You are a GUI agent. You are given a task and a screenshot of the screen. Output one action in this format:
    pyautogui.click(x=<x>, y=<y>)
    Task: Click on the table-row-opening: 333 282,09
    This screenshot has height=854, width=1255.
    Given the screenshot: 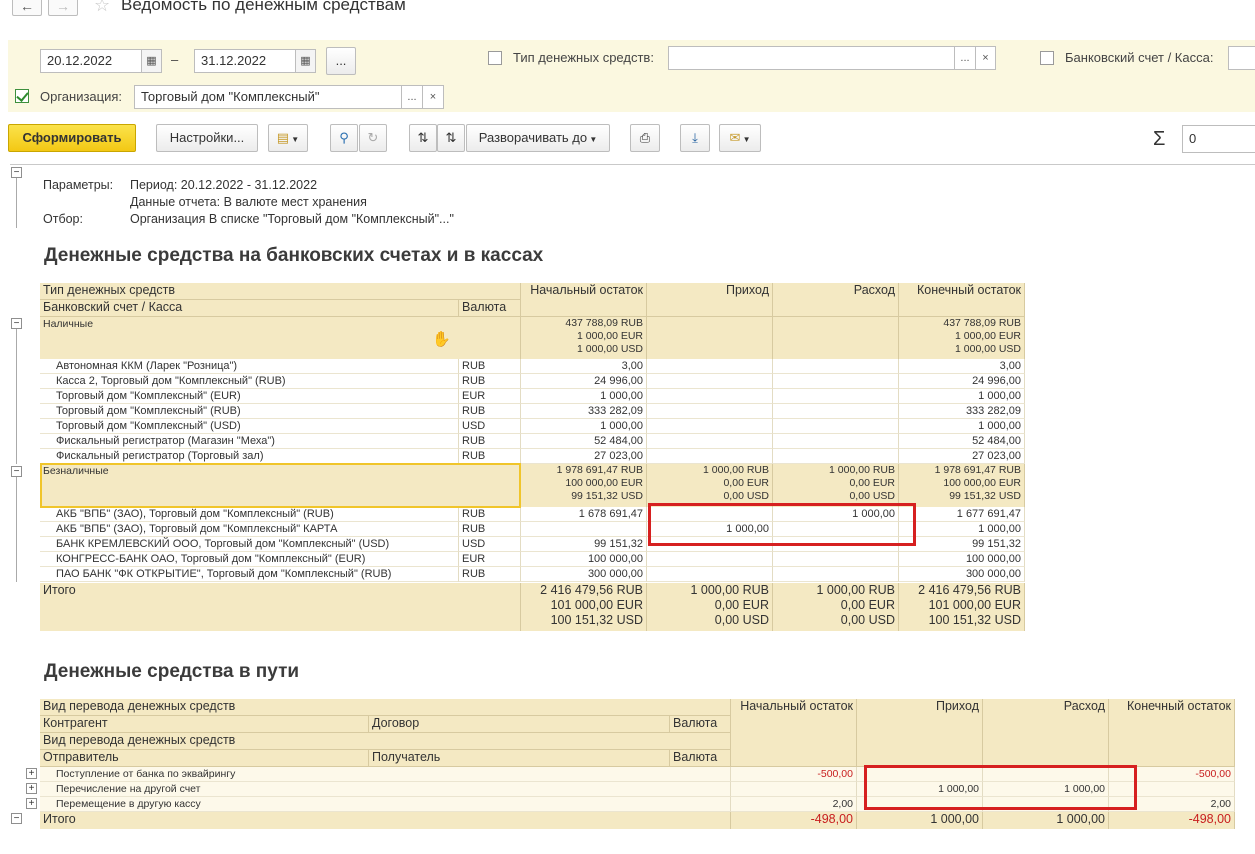 What is the action you would take?
    pyautogui.click(x=584, y=411)
    